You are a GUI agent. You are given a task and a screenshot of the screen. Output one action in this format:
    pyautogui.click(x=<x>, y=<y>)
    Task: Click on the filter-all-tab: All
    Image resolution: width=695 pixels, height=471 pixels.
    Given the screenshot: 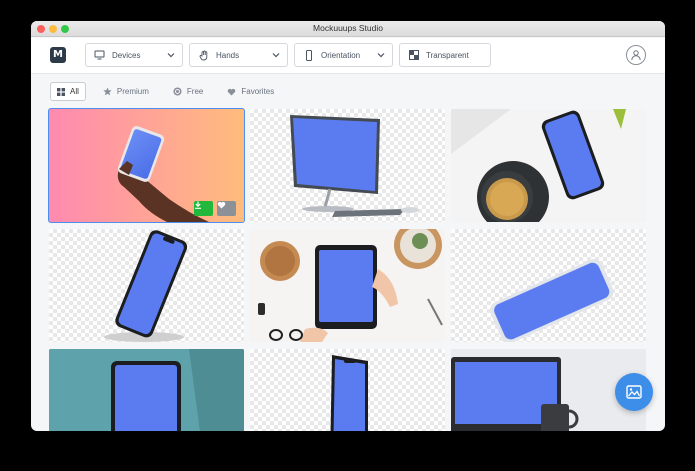 What is the action you would take?
    pyautogui.click(x=68, y=91)
    